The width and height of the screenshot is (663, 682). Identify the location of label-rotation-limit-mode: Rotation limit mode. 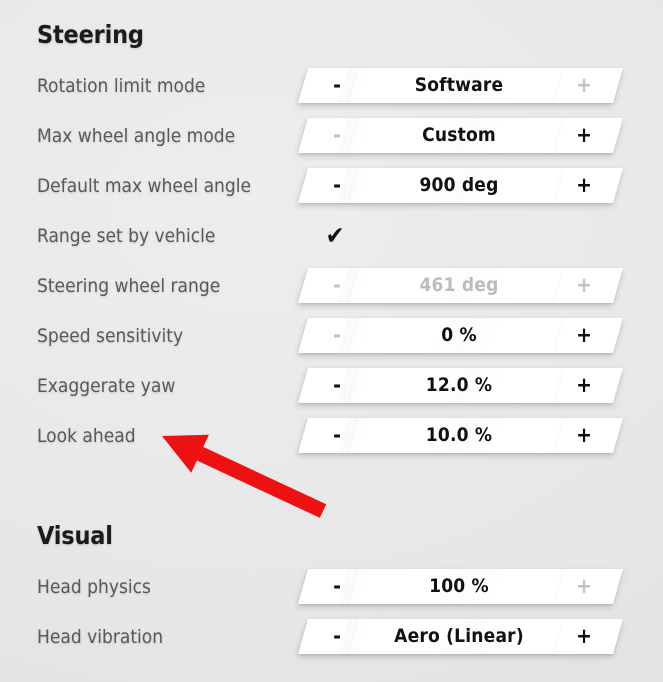
(121, 86).